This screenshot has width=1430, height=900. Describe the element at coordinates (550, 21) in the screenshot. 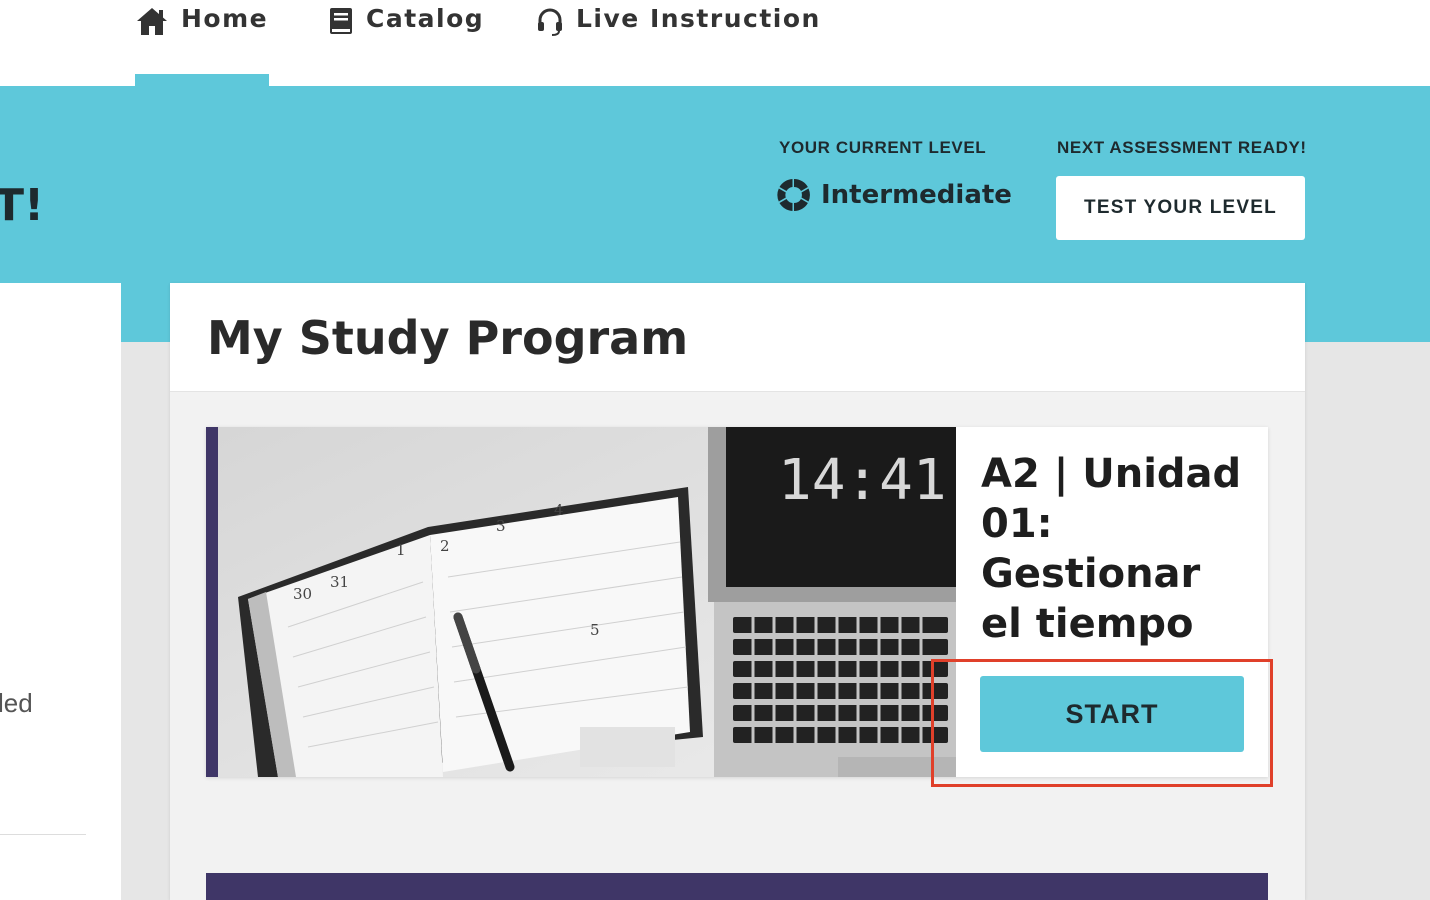

I see `headset-icon` at that location.